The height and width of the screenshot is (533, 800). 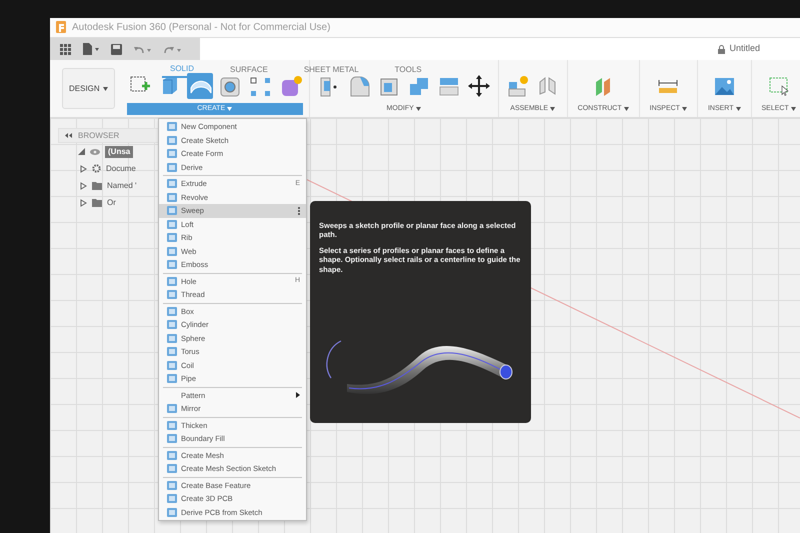 What do you see at coordinates (249, 70) in the screenshot?
I see `ribbon-tab: SURFACE` at bounding box center [249, 70].